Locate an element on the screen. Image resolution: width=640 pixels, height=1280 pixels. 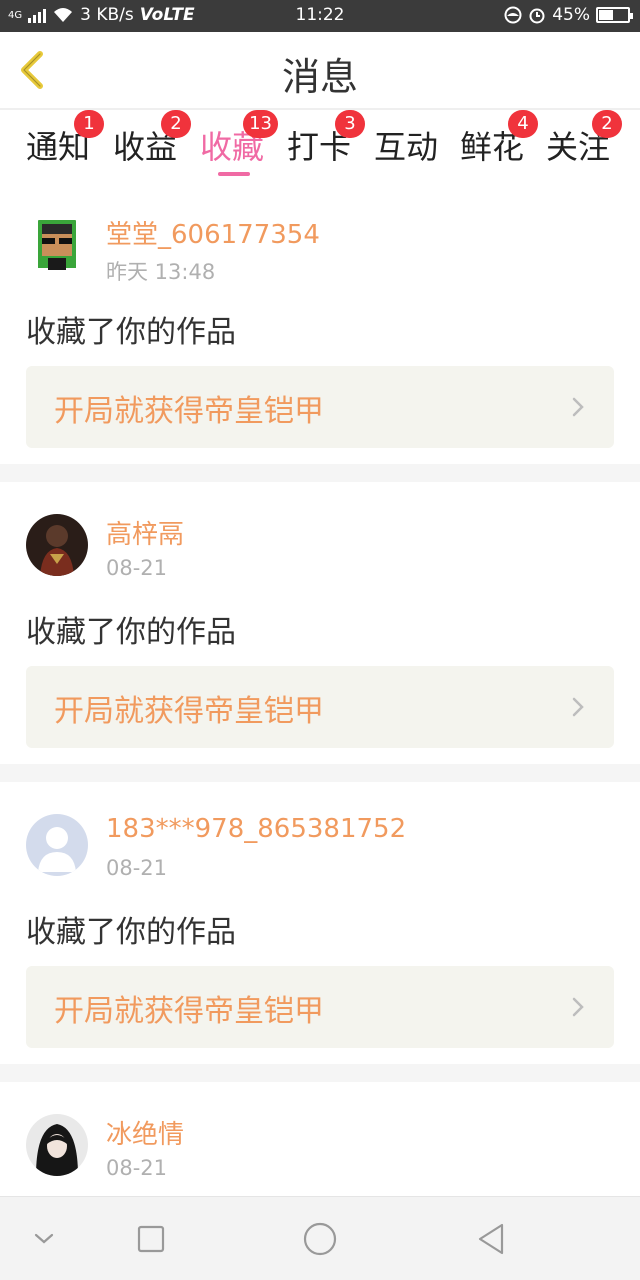
pixel-avatar-icon is located at coordinates (57, 245).